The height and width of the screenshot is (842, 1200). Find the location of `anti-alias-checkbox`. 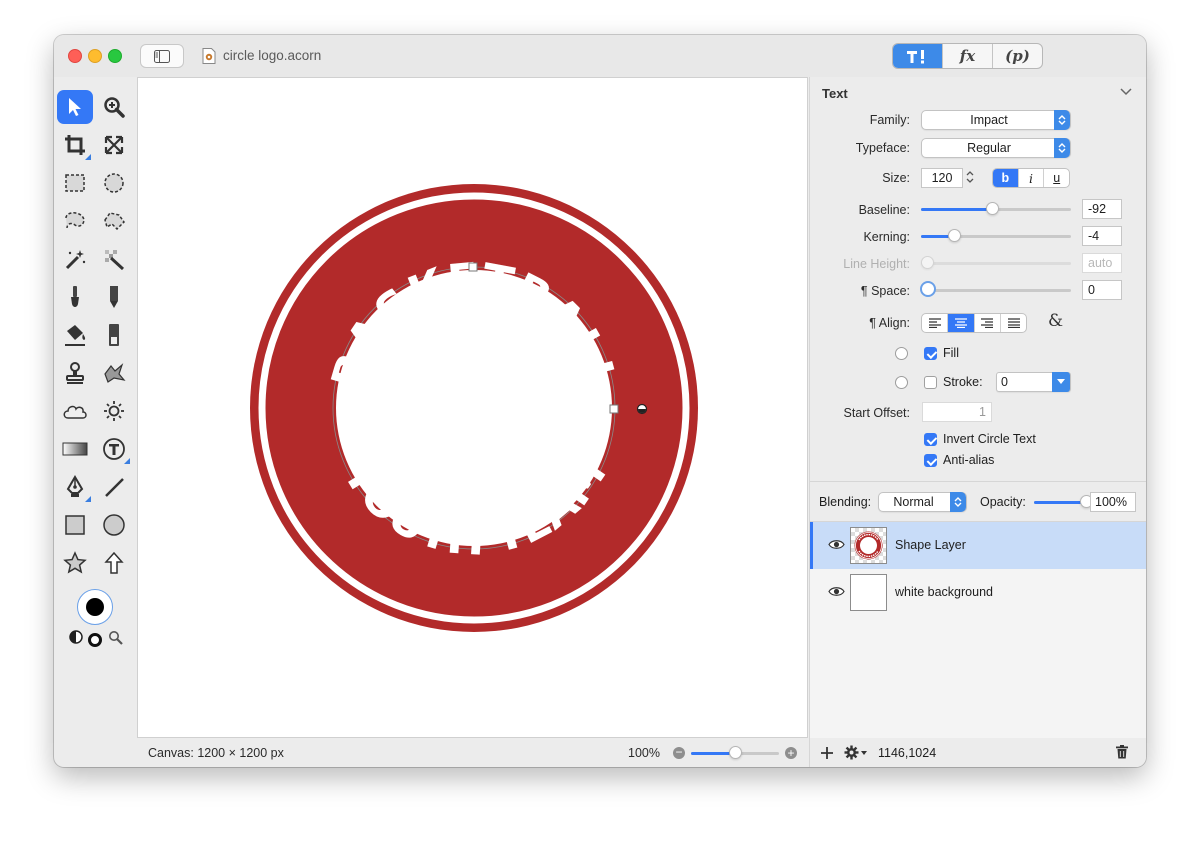

anti-alias-checkbox is located at coordinates (930, 460).